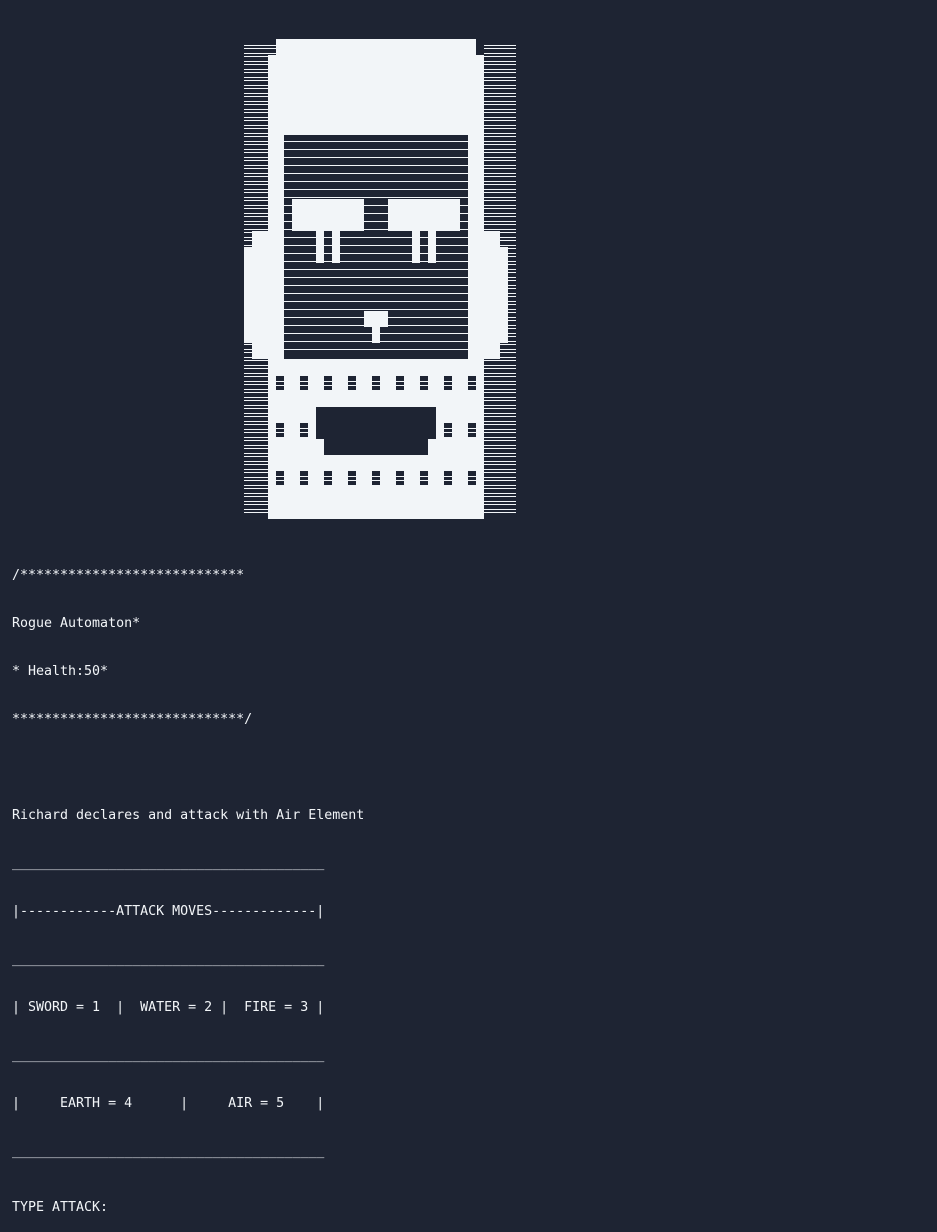 Image resolution: width=937 pixels, height=1232 pixels. What do you see at coordinates (168, 1007) in the screenshot?
I see `menu-row-1: | SWORD = 1 | WATER = 2 | FIRE = 3 |` at bounding box center [168, 1007].